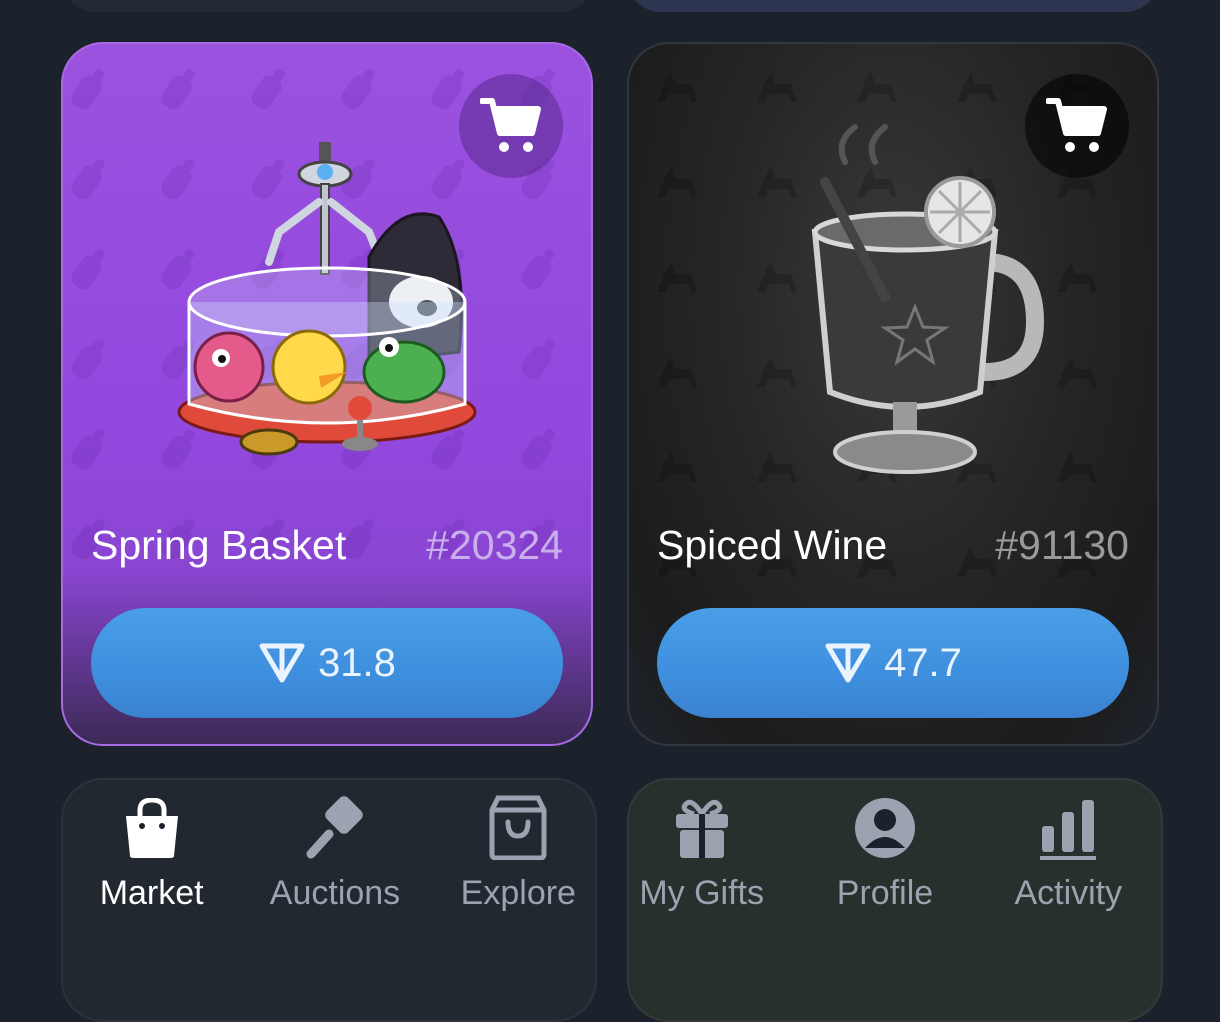 The image size is (1220, 1022). Describe the element at coordinates (151, 893) in the screenshot. I see `nav-label: Market` at that location.